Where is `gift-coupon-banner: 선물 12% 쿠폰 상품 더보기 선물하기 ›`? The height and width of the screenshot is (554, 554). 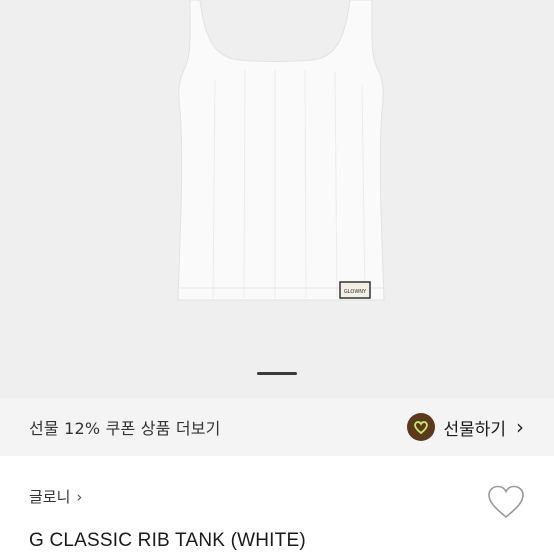
gift-coupon-banner: 선물 12% 쿠폰 상품 더보기 선물하기 › is located at coordinates (277, 427).